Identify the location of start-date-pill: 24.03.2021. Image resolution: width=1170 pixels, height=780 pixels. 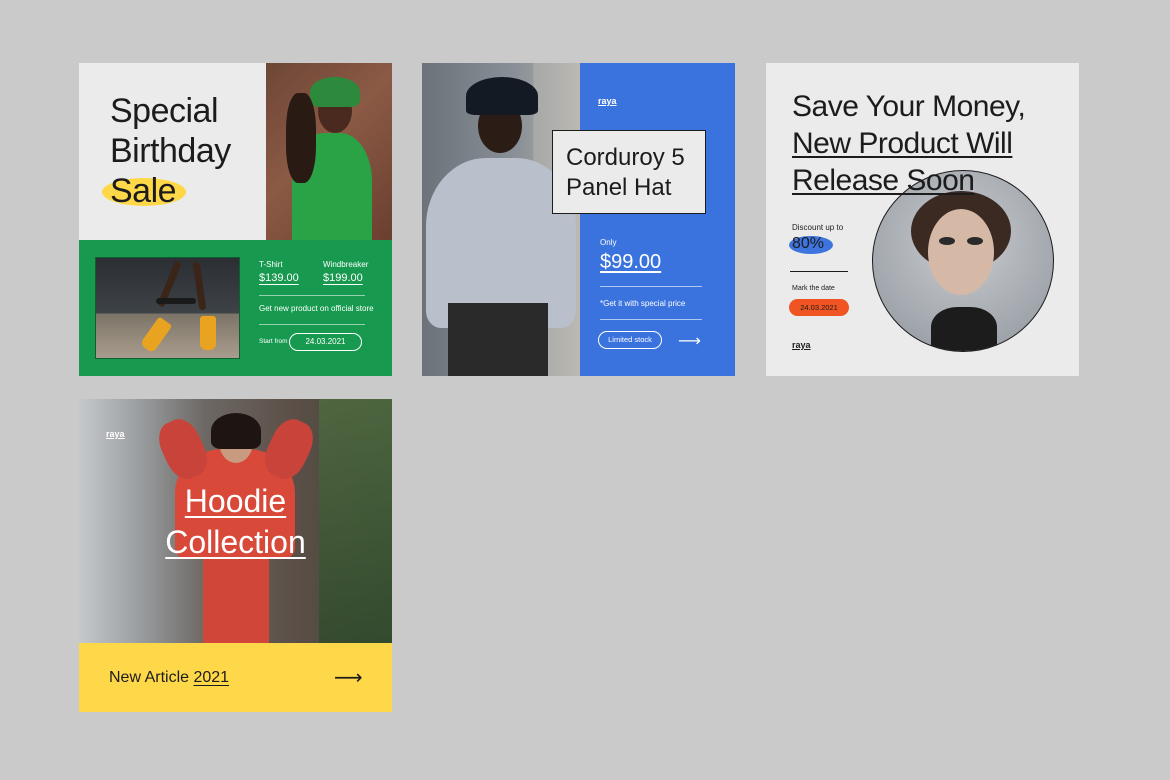
(325, 342).